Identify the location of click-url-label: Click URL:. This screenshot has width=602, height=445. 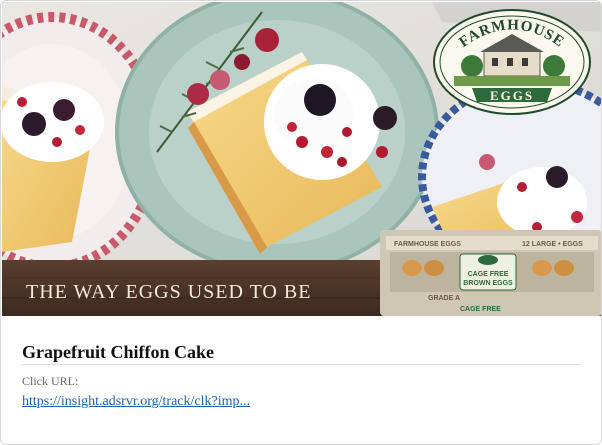
(50, 381).